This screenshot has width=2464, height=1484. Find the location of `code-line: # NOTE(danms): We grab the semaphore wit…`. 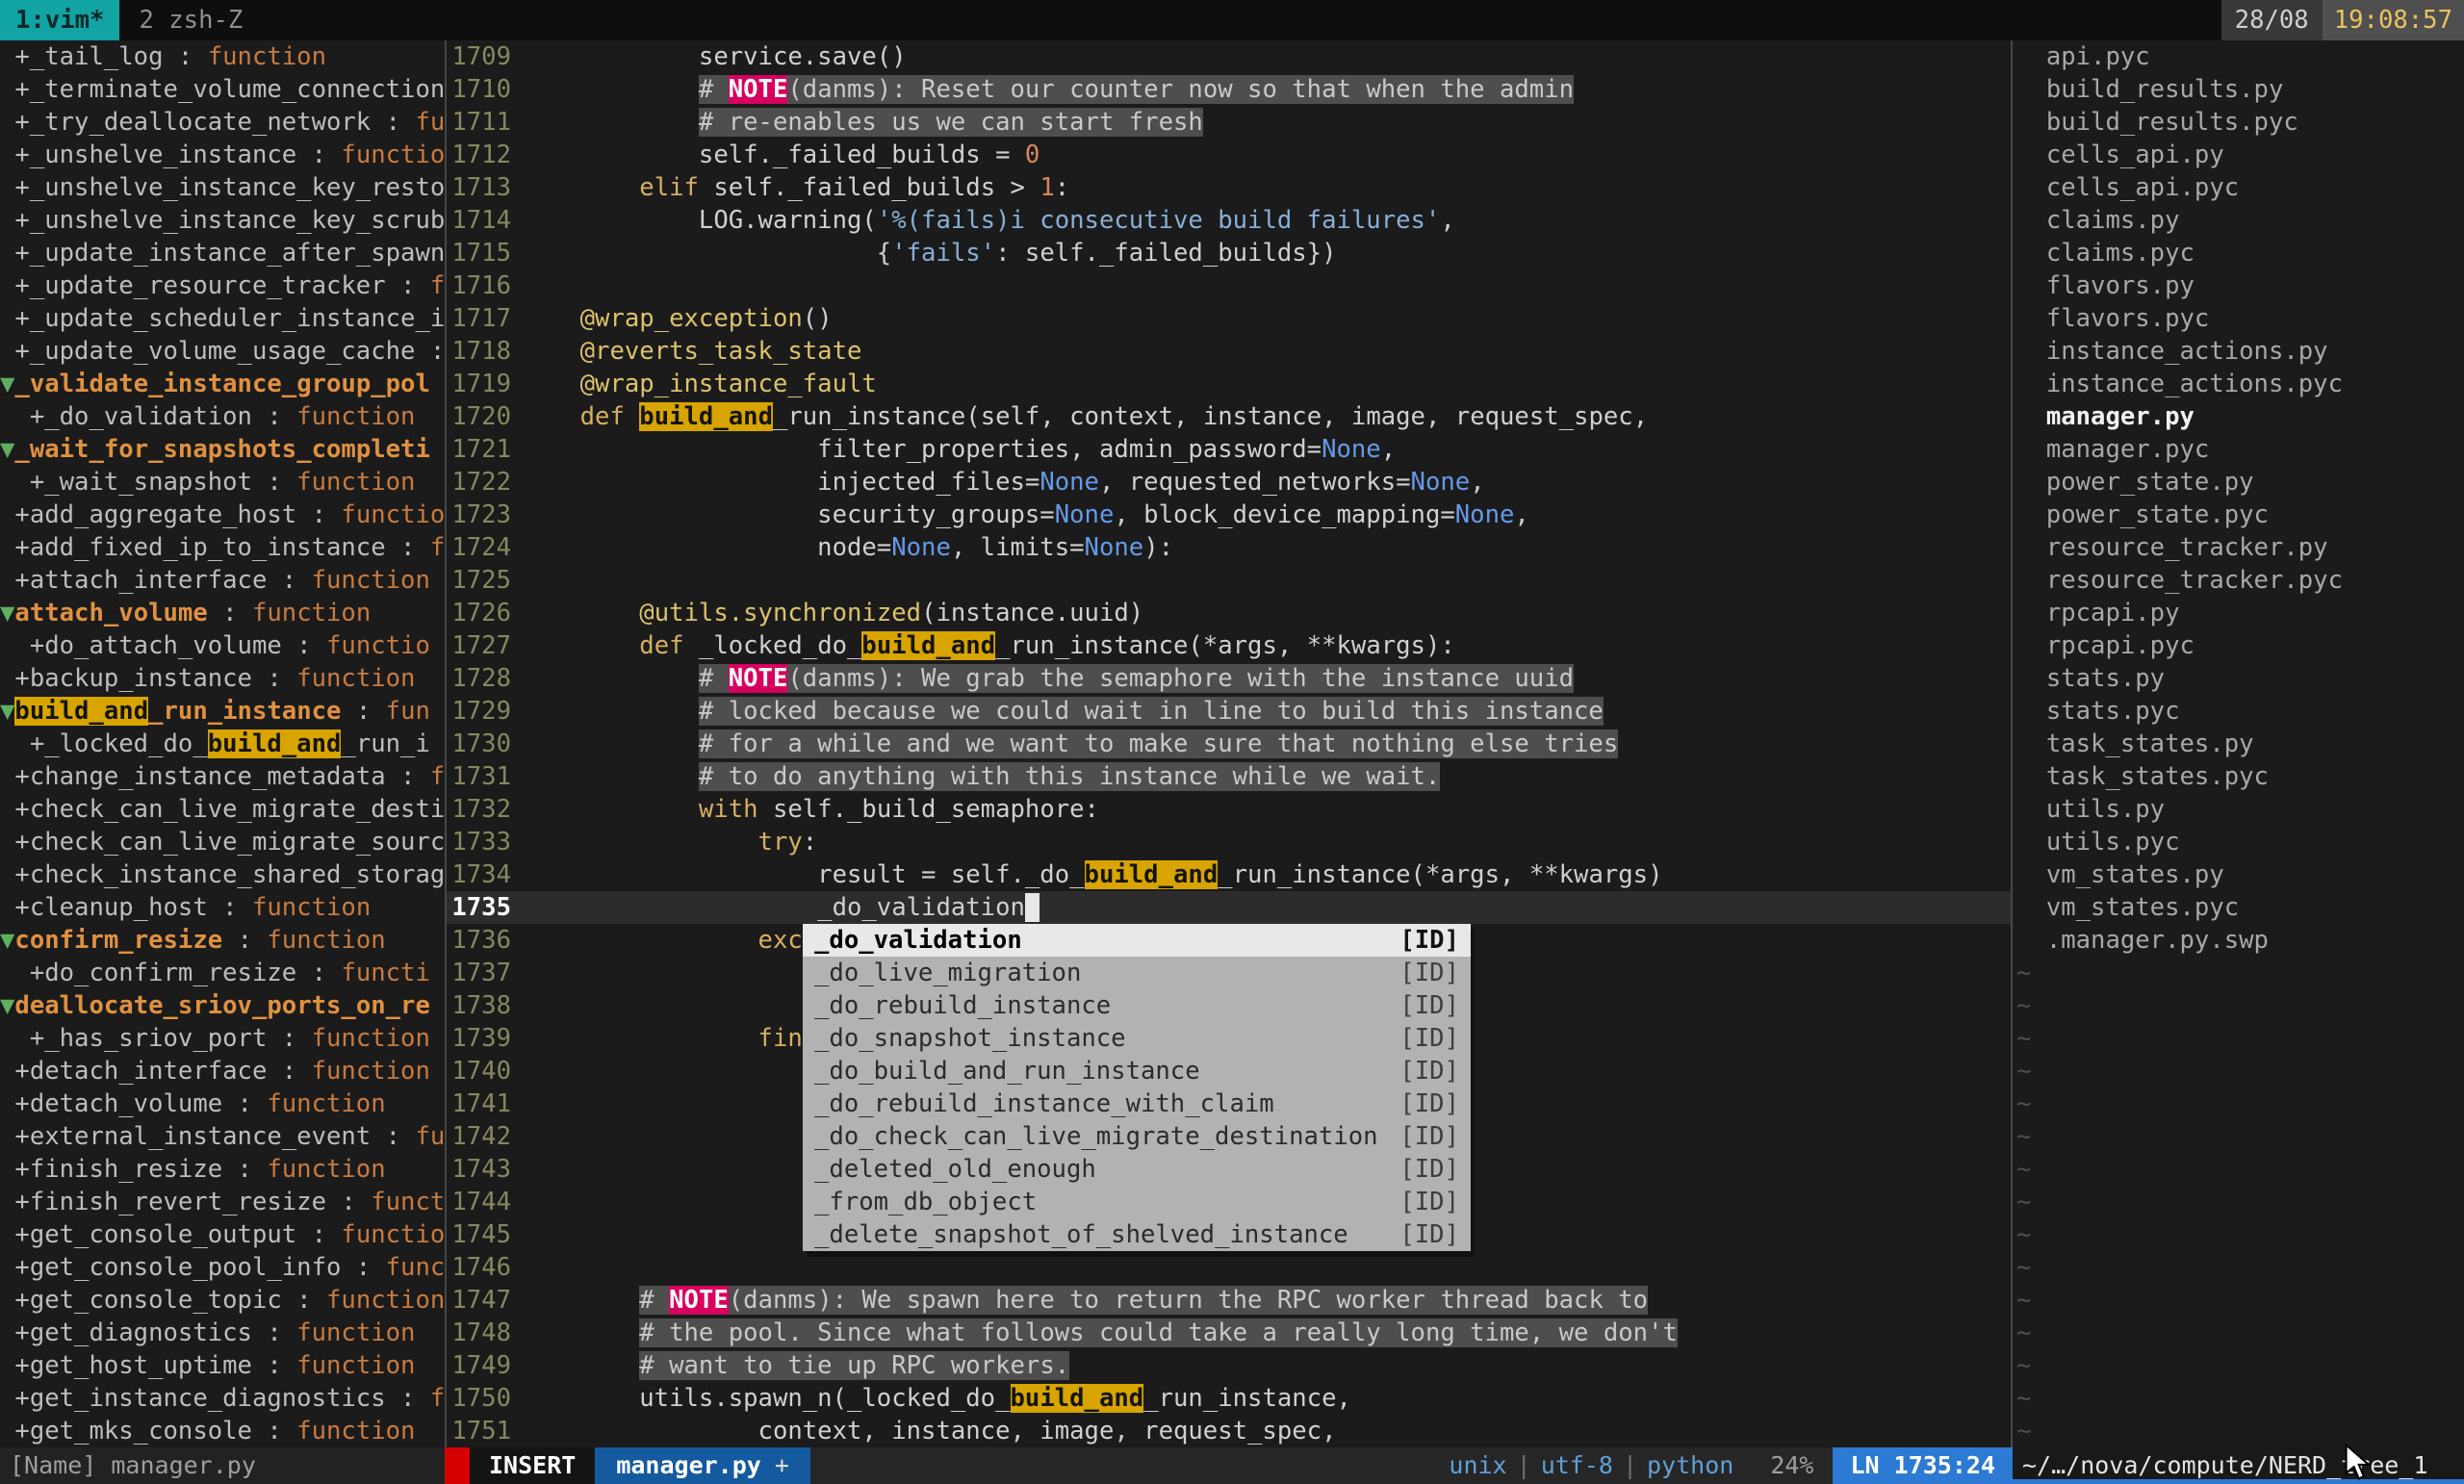

code-line: # NOTE(danms): We grab the semaphore wit… is located at coordinates (1266, 678).